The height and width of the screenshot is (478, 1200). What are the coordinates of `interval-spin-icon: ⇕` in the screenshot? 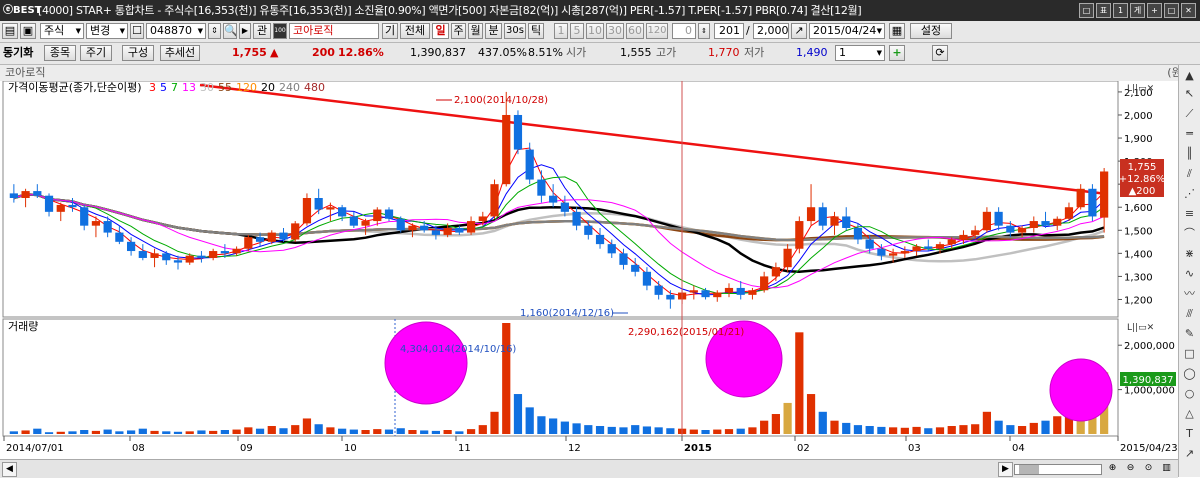 It's located at (704, 31).